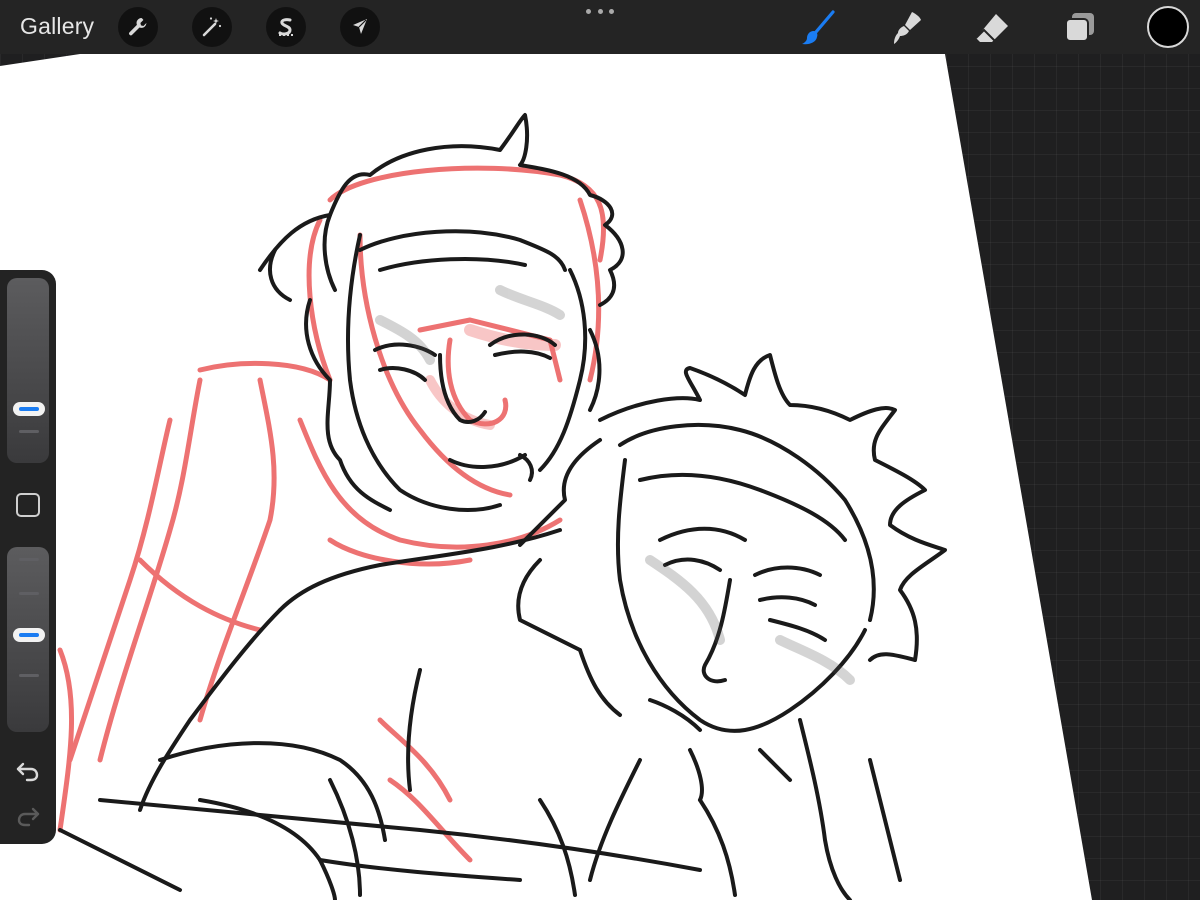 Image resolution: width=1200 pixels, height=900 pixels. I want to click on redo-icon, so click(28, 817).